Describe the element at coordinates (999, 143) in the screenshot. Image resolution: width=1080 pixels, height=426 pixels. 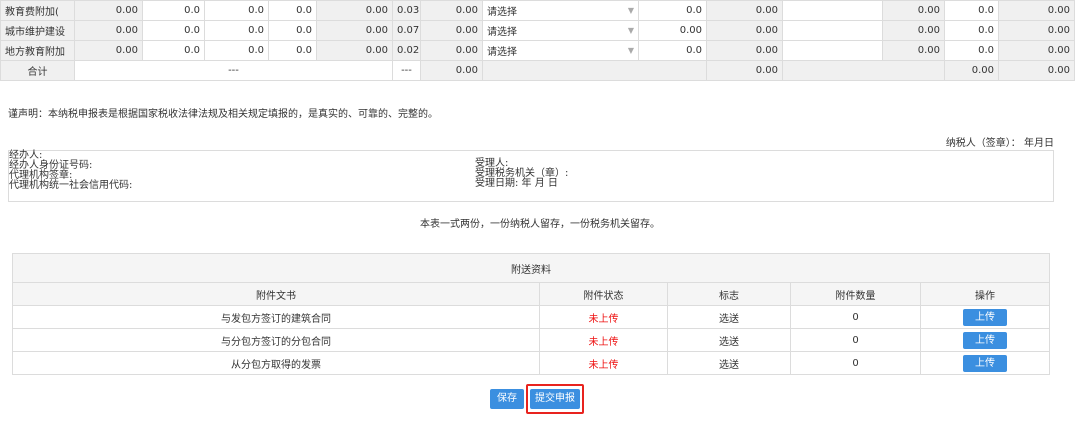
I see `taxpayer-signature-label: 纳税人（签章）： 年月日` at that location.